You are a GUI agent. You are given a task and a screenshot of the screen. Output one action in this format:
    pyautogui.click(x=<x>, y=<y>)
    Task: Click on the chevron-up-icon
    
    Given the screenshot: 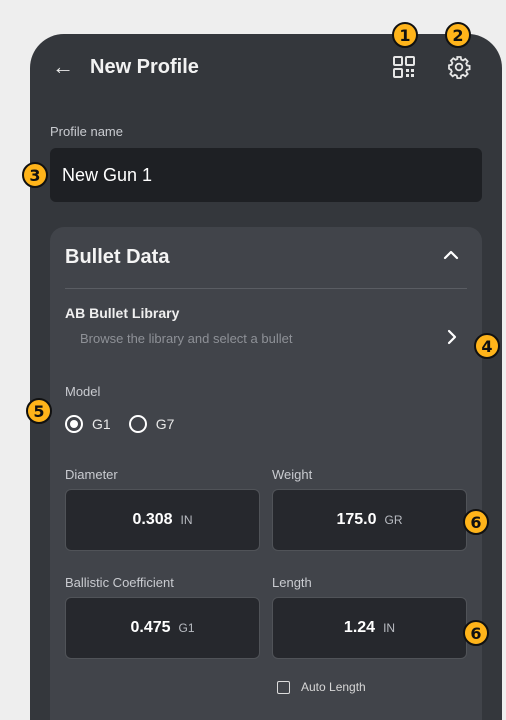 What is the action you would take?
    pyautogui.click(x=451, y=255)
    